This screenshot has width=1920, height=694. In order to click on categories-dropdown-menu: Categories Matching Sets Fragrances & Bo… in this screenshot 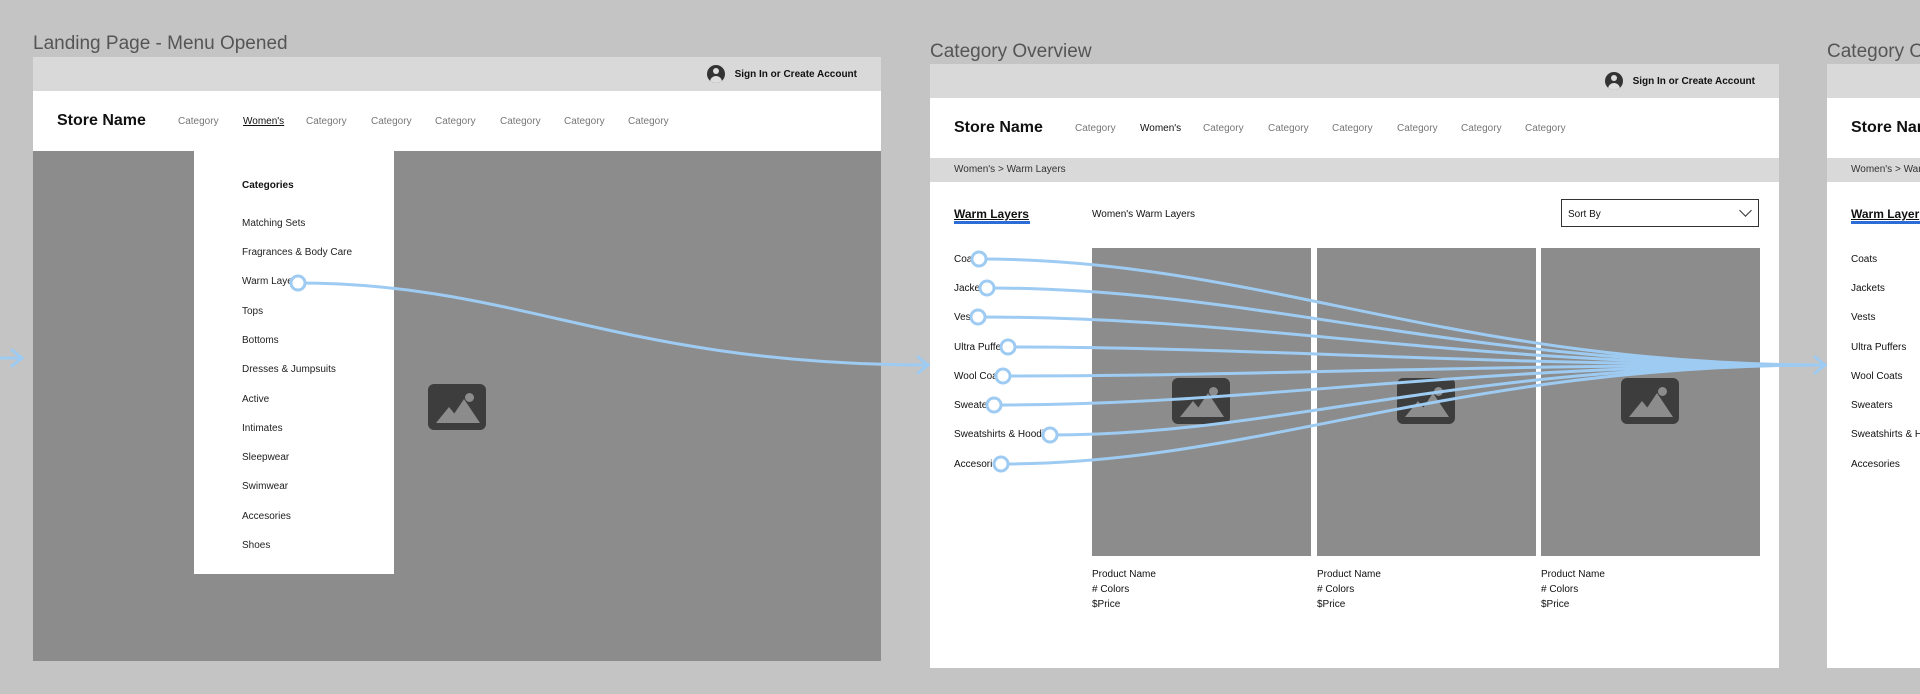, I will do `click(294, 362)`.